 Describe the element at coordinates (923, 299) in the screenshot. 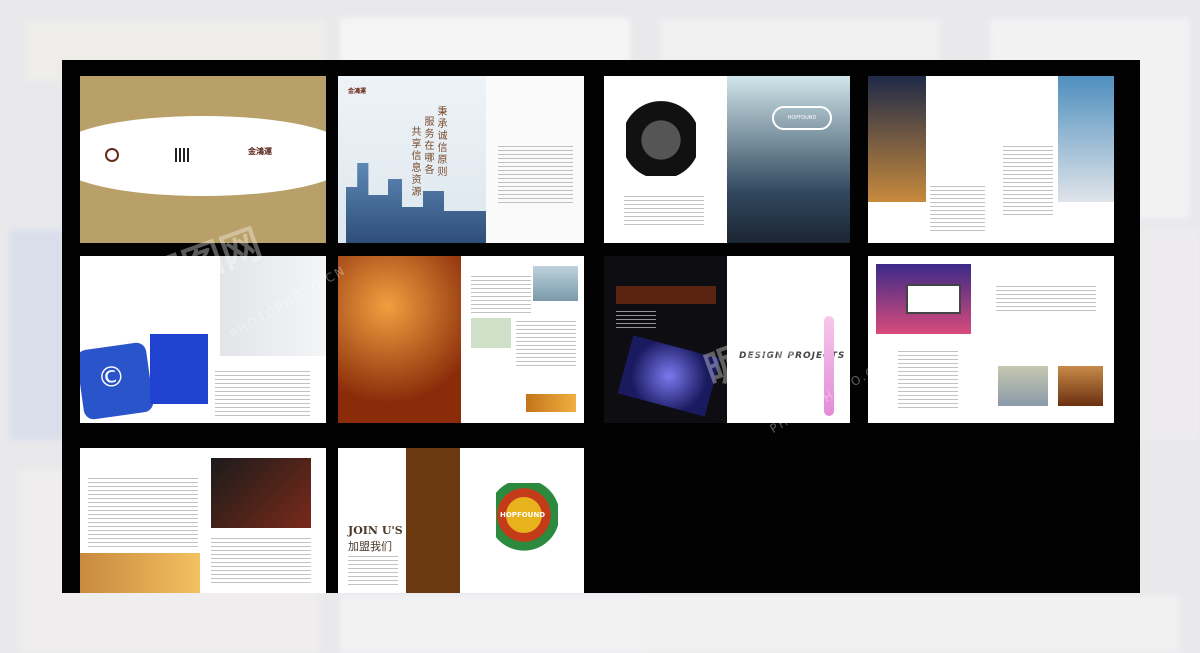

I see `billboard-image` at that location.